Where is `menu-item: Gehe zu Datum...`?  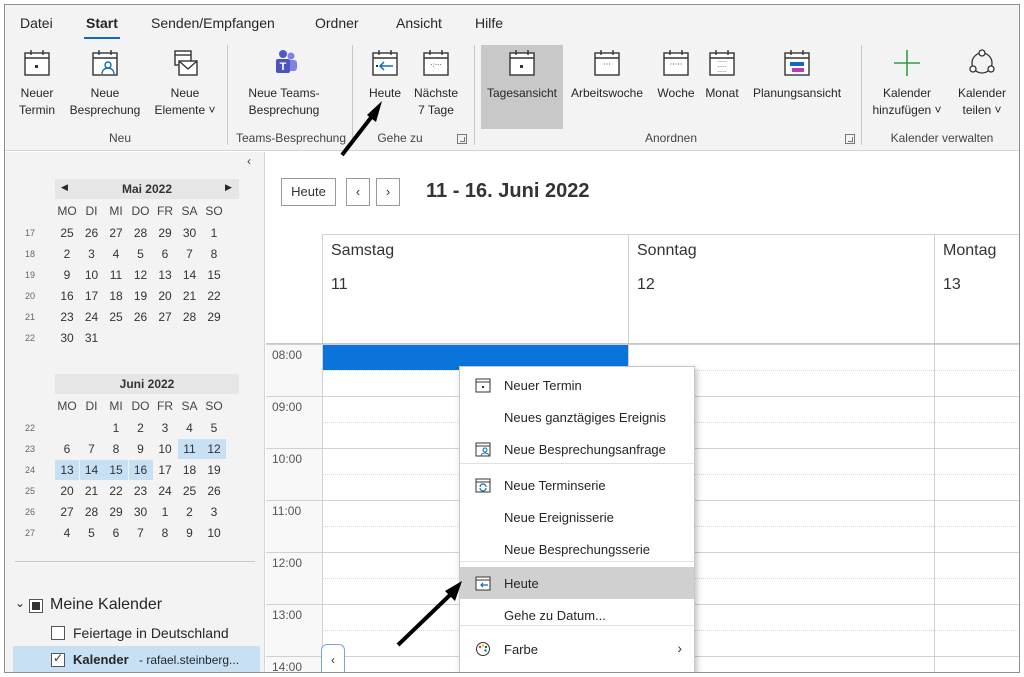 menu-item: Gehe zu Datum... is located at coordinates (577, 615).